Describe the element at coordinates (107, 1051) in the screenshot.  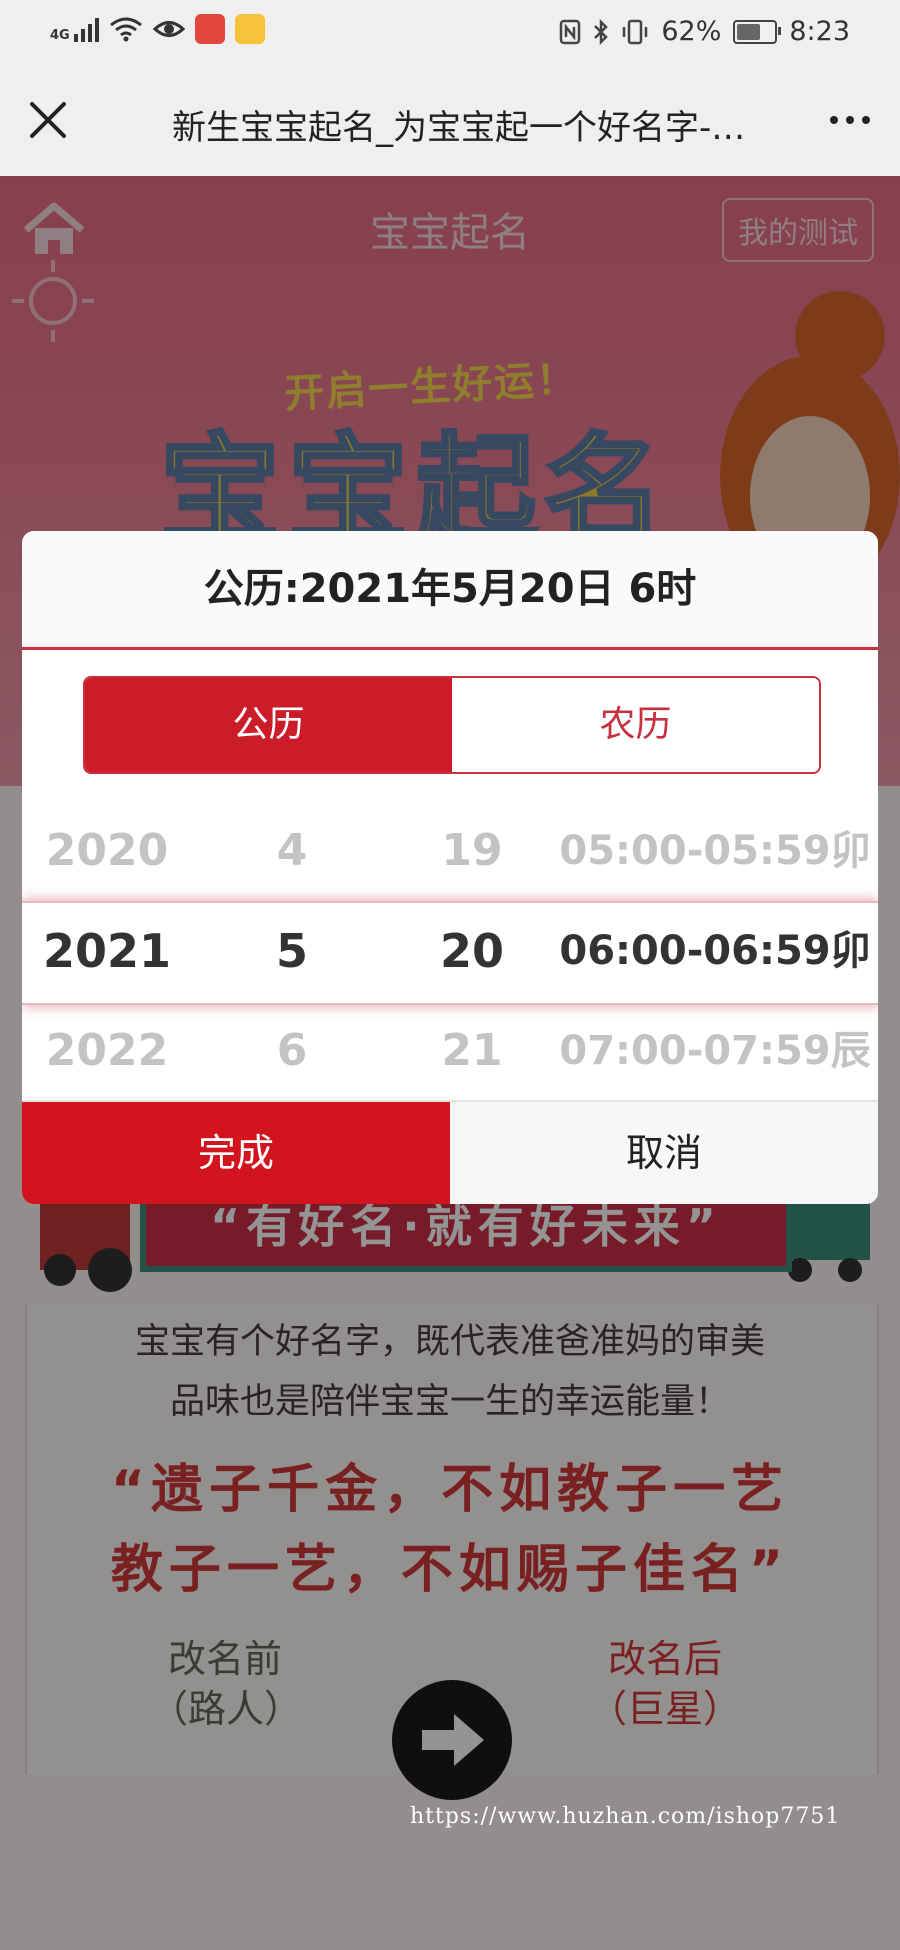
I see `year-option: 2022` at that location.